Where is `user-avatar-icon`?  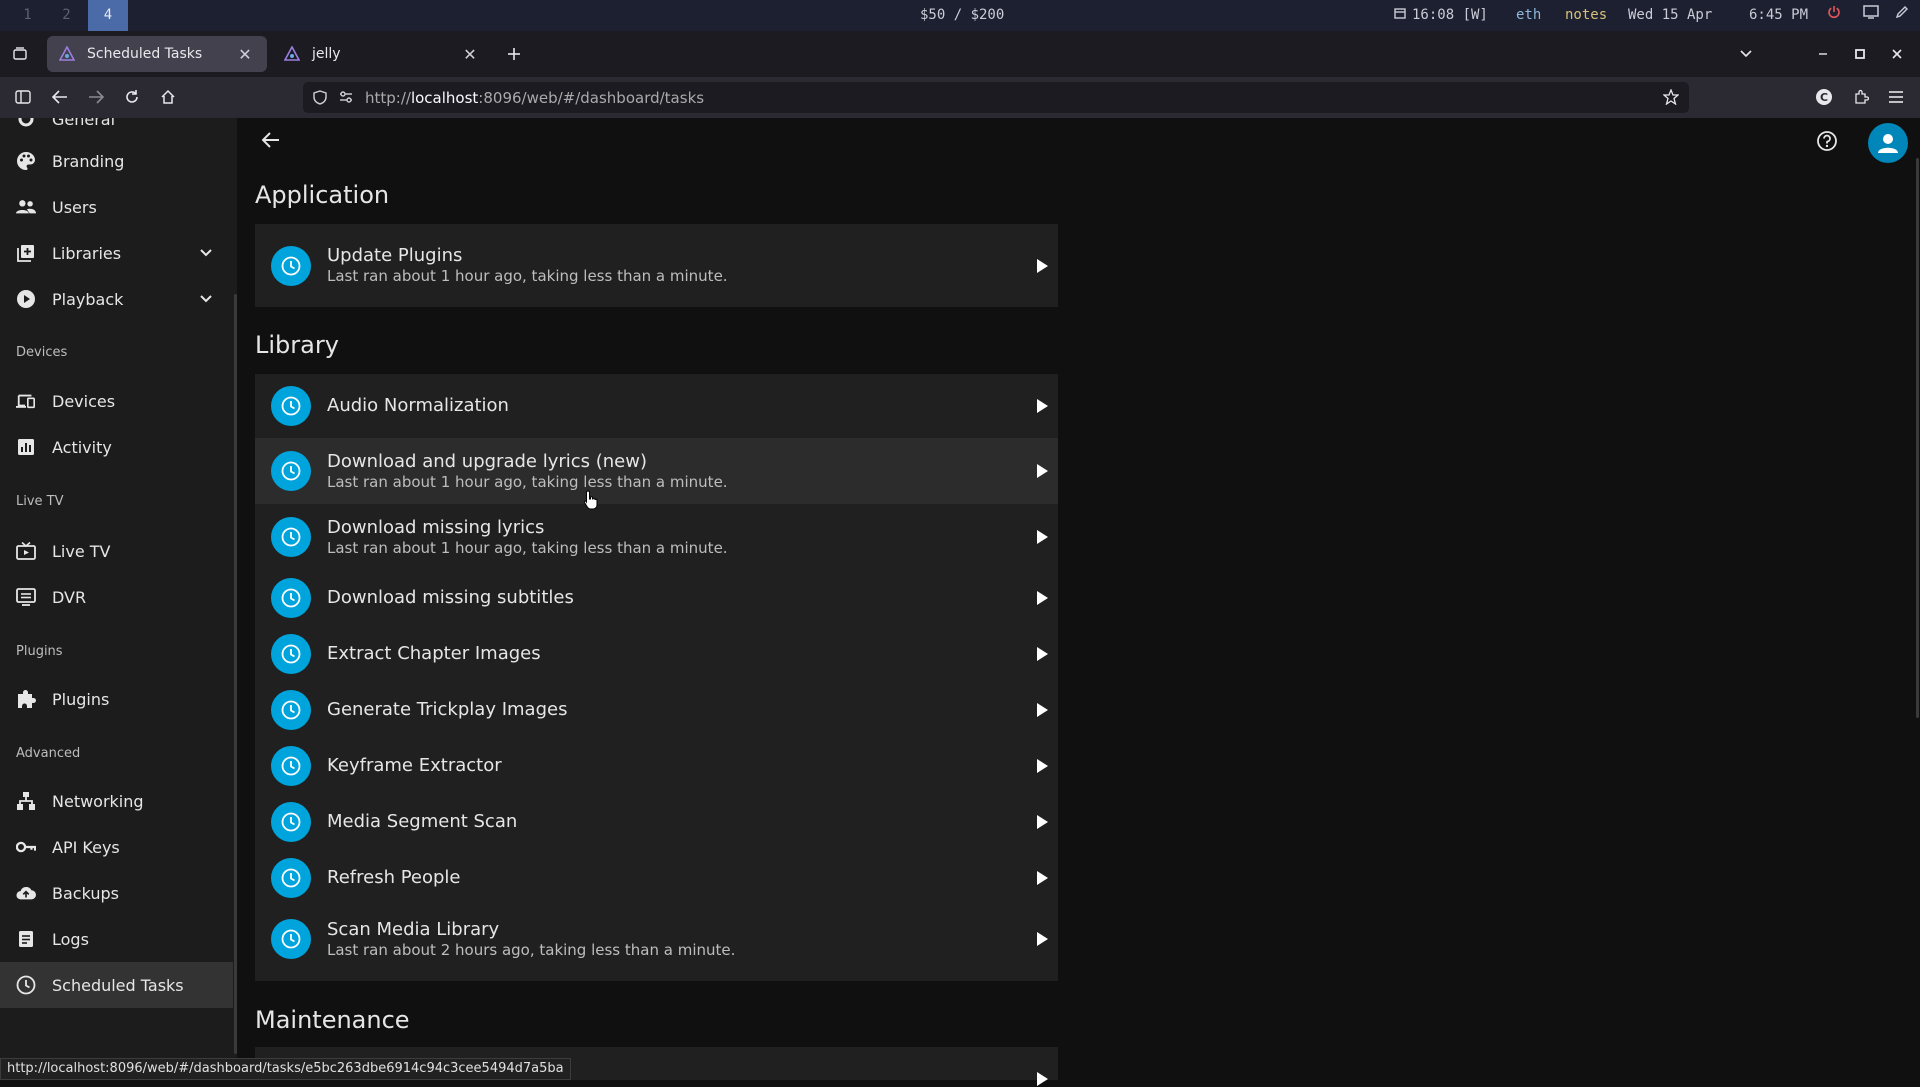
user-avatar-icon is located at coordinates (1888, 143).